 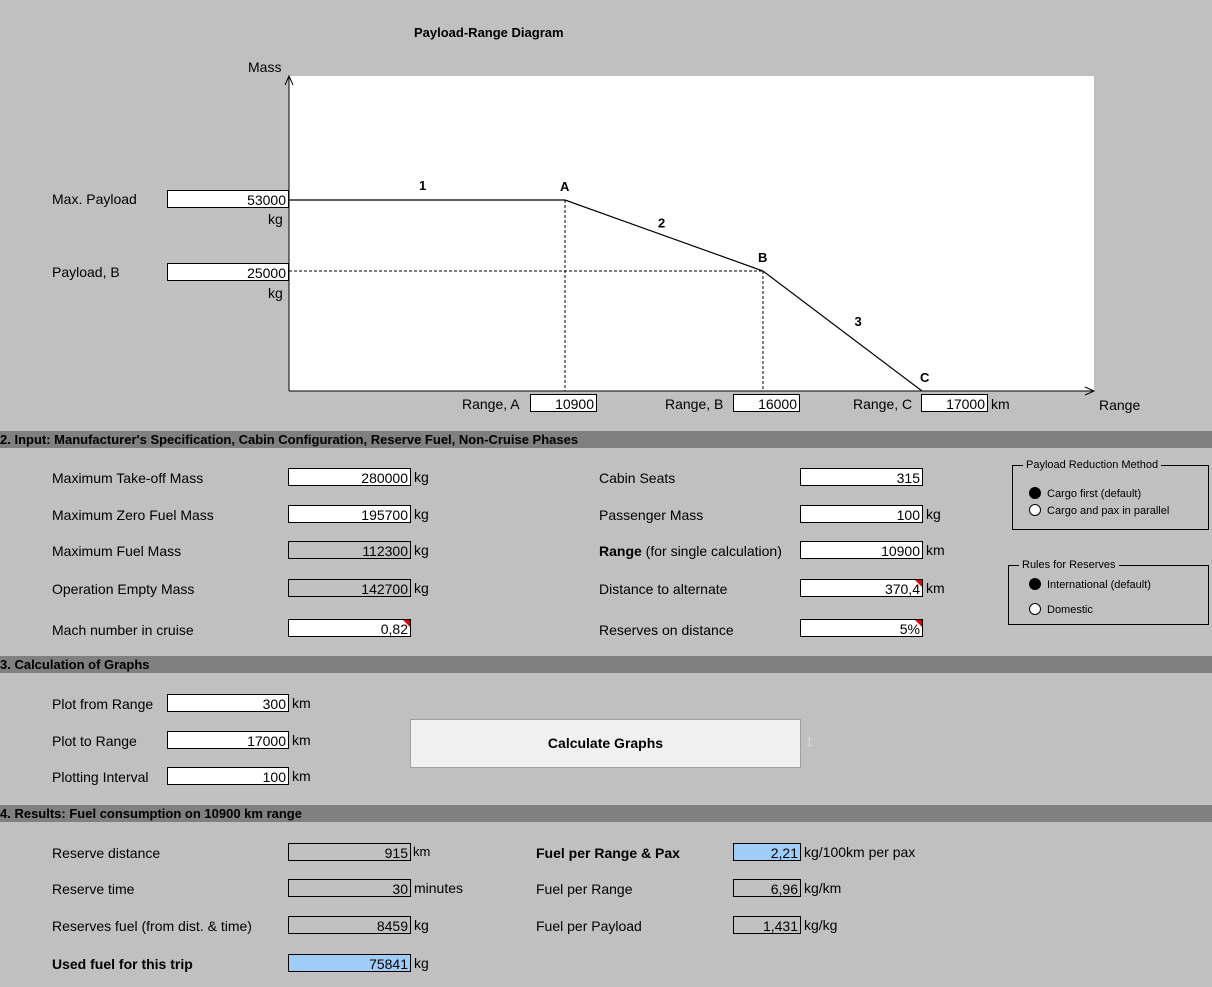 What do you see at coordinates (301, 776) in the screenshot?
I see `interval-unit: km` at bounding box center [301, 776].